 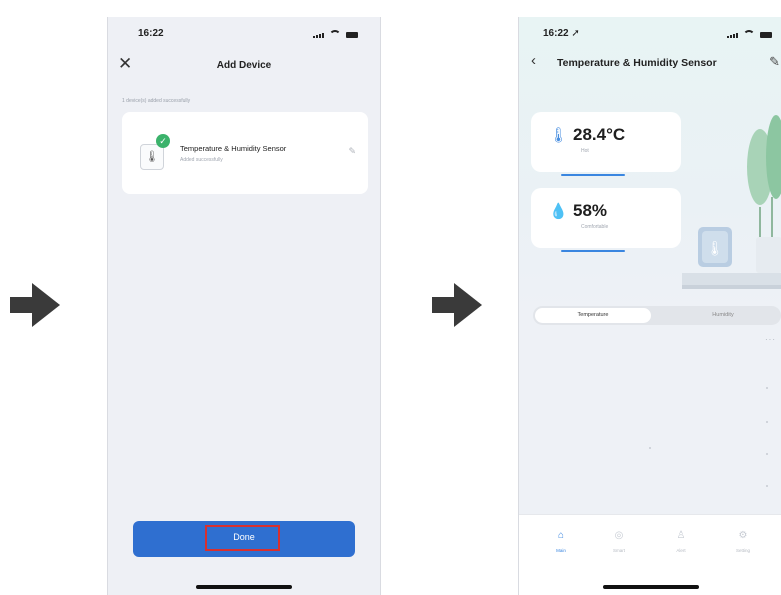 I want to click on tab-humidity: Humidity, so click(x=723, y=315).